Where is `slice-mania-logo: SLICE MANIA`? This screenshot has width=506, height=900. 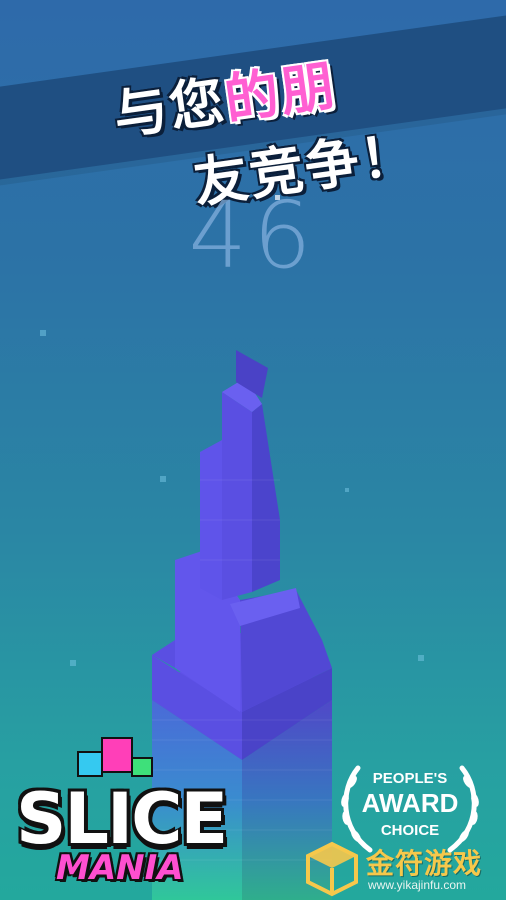
slice-mania-logo: SLICE MANIA is located at coordinates (131, 810).